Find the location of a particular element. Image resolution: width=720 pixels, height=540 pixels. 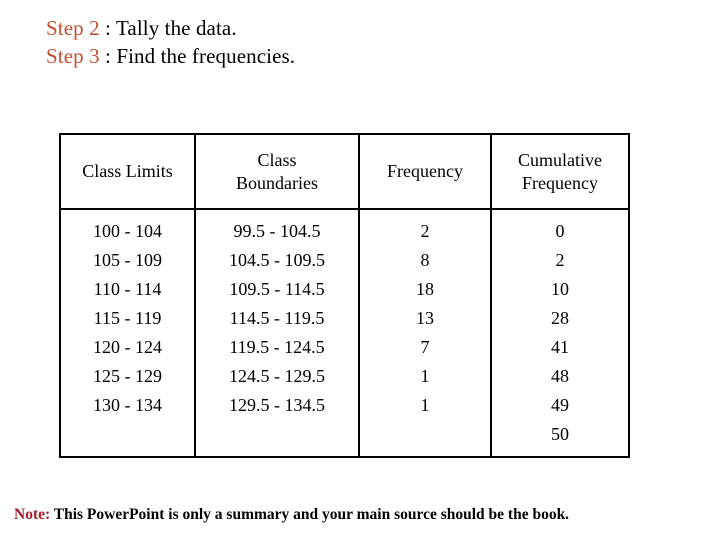

column-header-cumulative-frequency: Cumulative Frequency is located at coordinates (560, 172).